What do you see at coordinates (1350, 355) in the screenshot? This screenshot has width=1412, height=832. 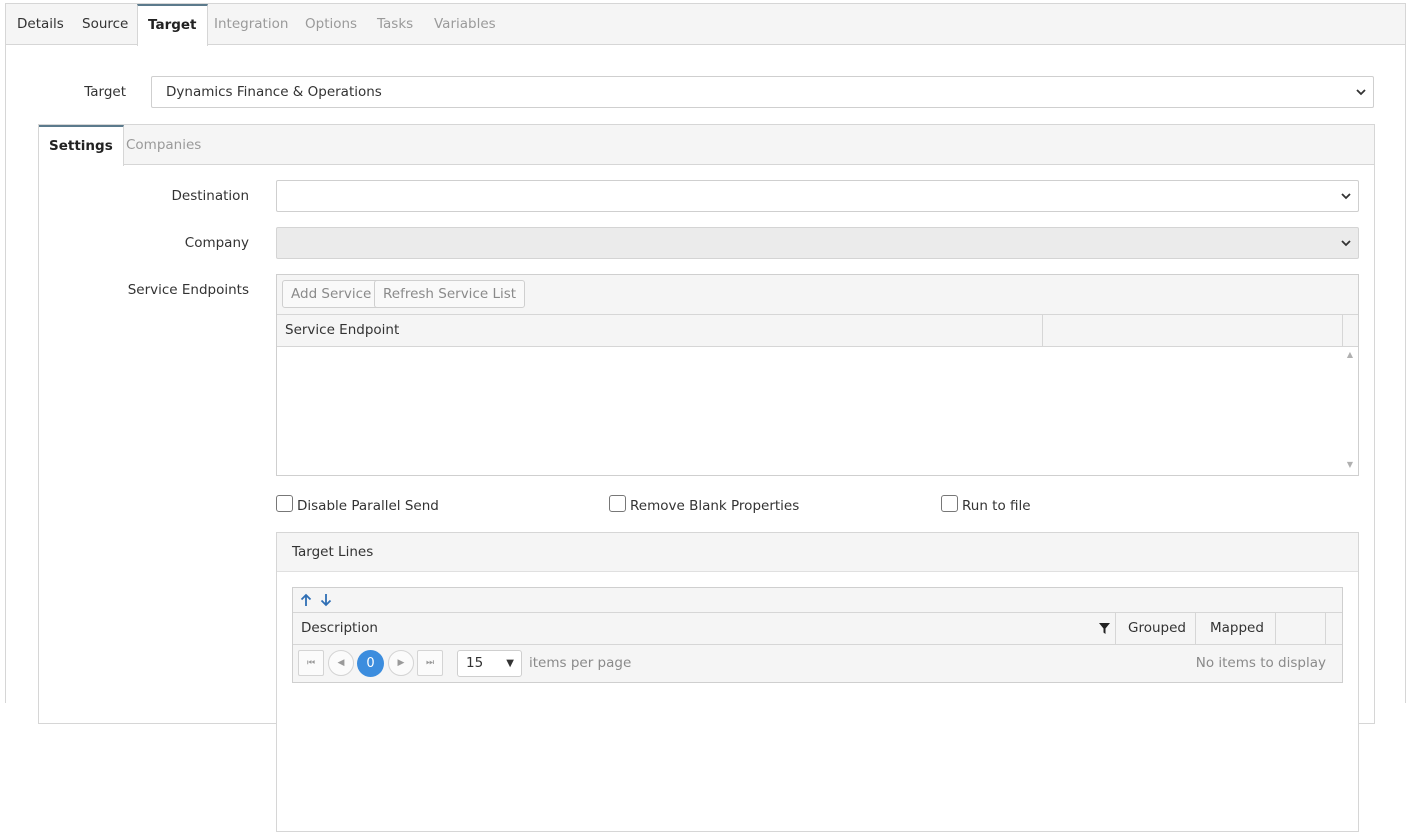 I see `scroll-up-icon: ▲` at bounding box center [1350, 355].